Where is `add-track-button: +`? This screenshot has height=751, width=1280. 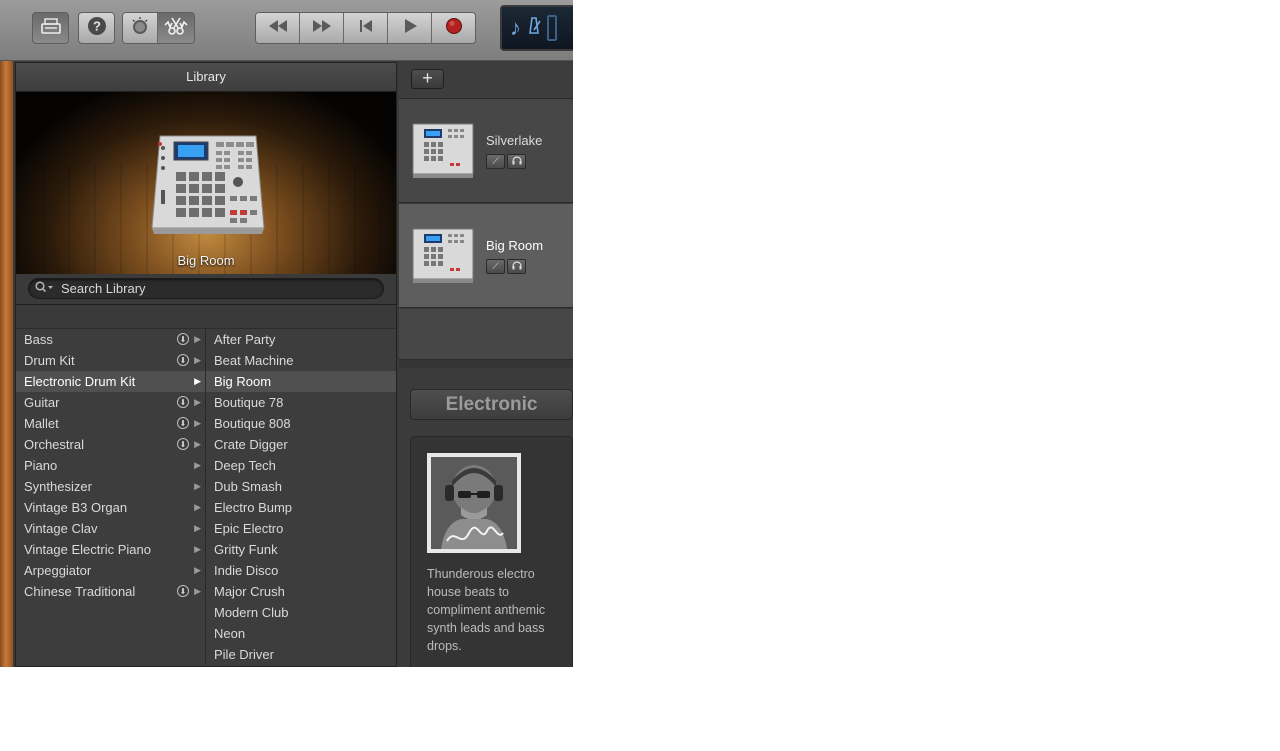 add-track-button: + is located at coordinates (427, 79).